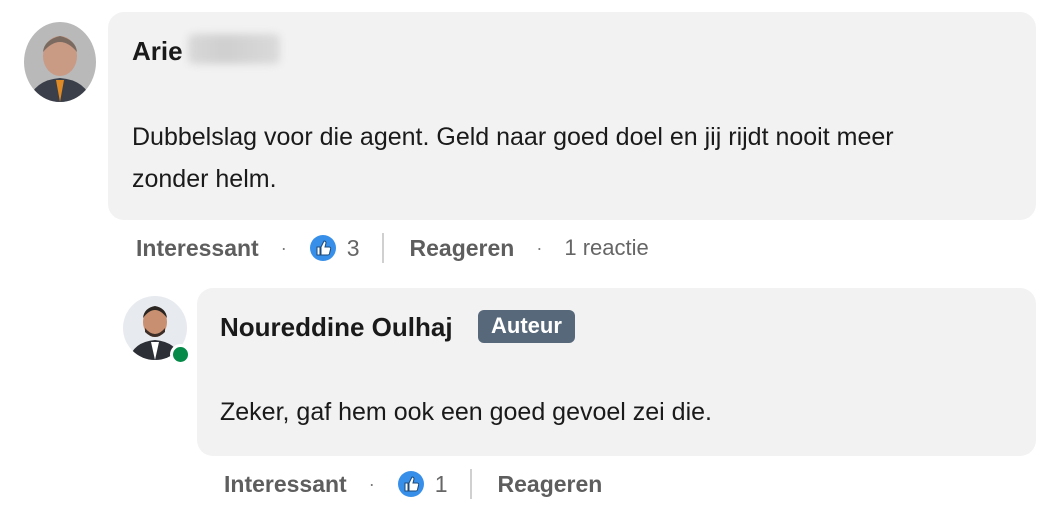  What do you see at coordinates (353, 248) in the screenshot?
I see `reaction-count: 3` at bounding box center [353, 248].